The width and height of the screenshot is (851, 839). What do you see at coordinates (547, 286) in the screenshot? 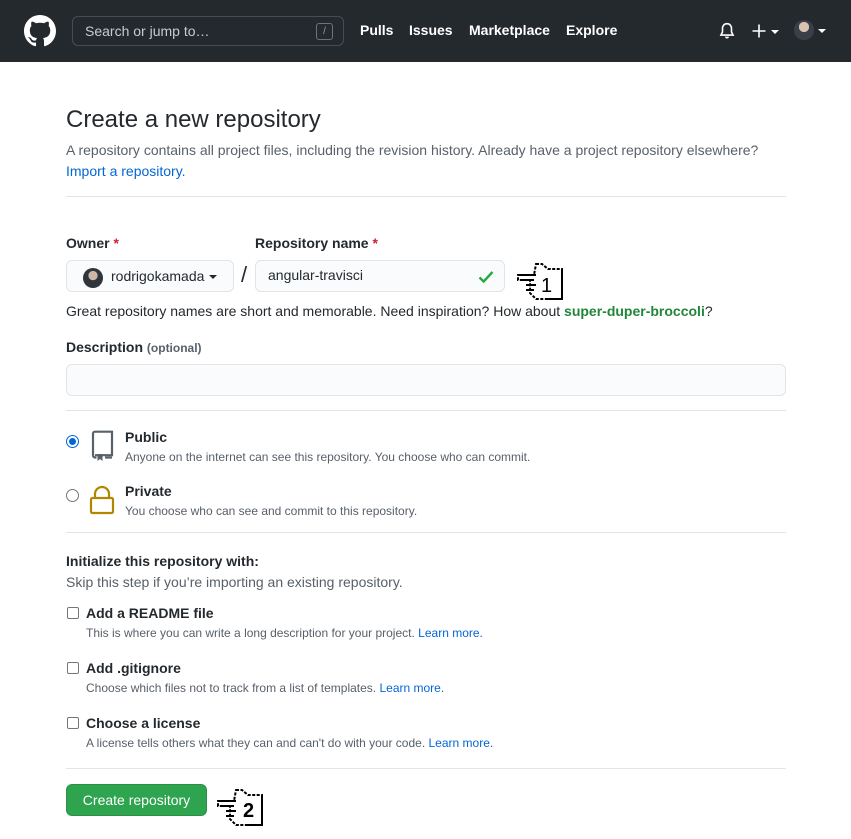
I see `annotation-number: 1` at bounding box center [547, 286].